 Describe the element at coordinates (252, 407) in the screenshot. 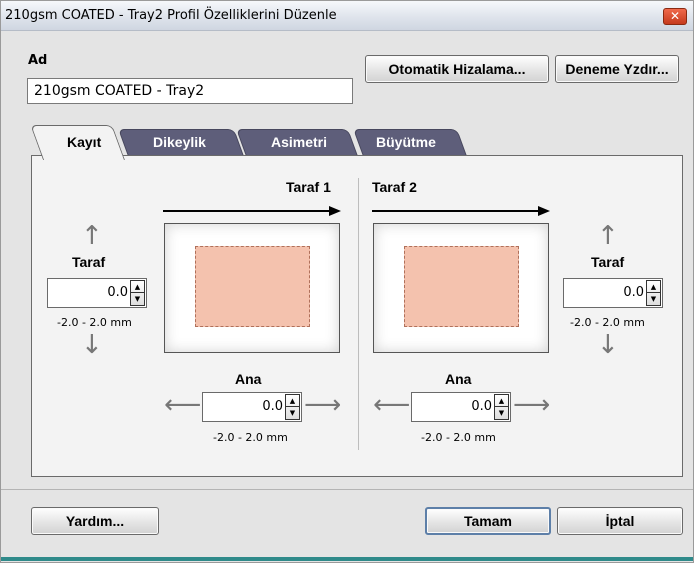

I see `side1-main-stepper: 0.0 ▲ ▼` at that location.